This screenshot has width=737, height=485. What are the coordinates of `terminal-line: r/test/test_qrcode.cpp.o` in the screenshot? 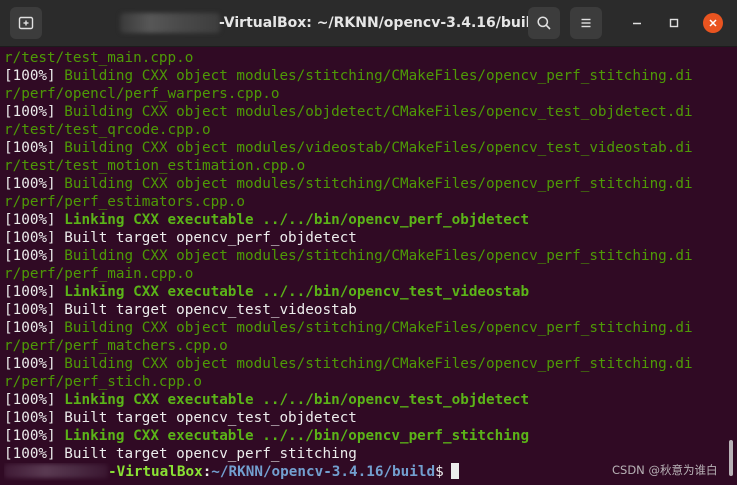 It's located at (370, 130).